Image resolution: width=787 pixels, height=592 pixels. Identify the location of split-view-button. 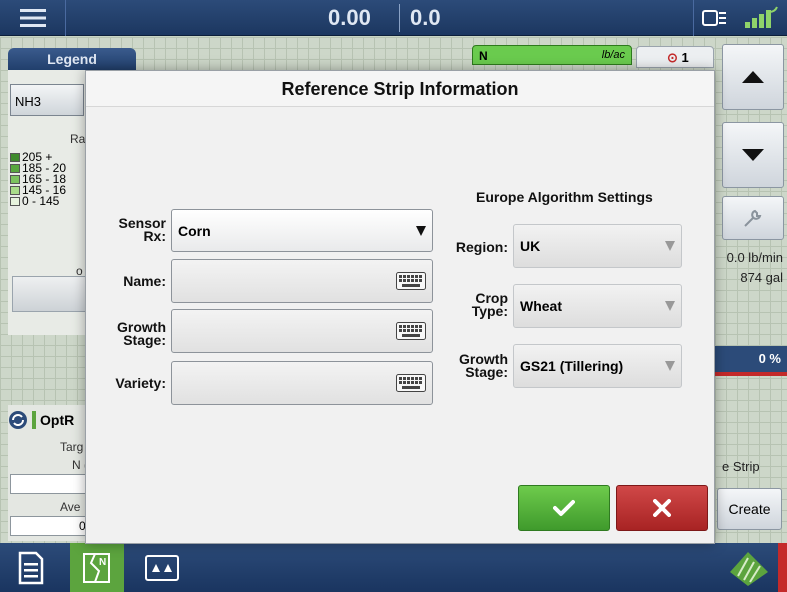
(162, 567).